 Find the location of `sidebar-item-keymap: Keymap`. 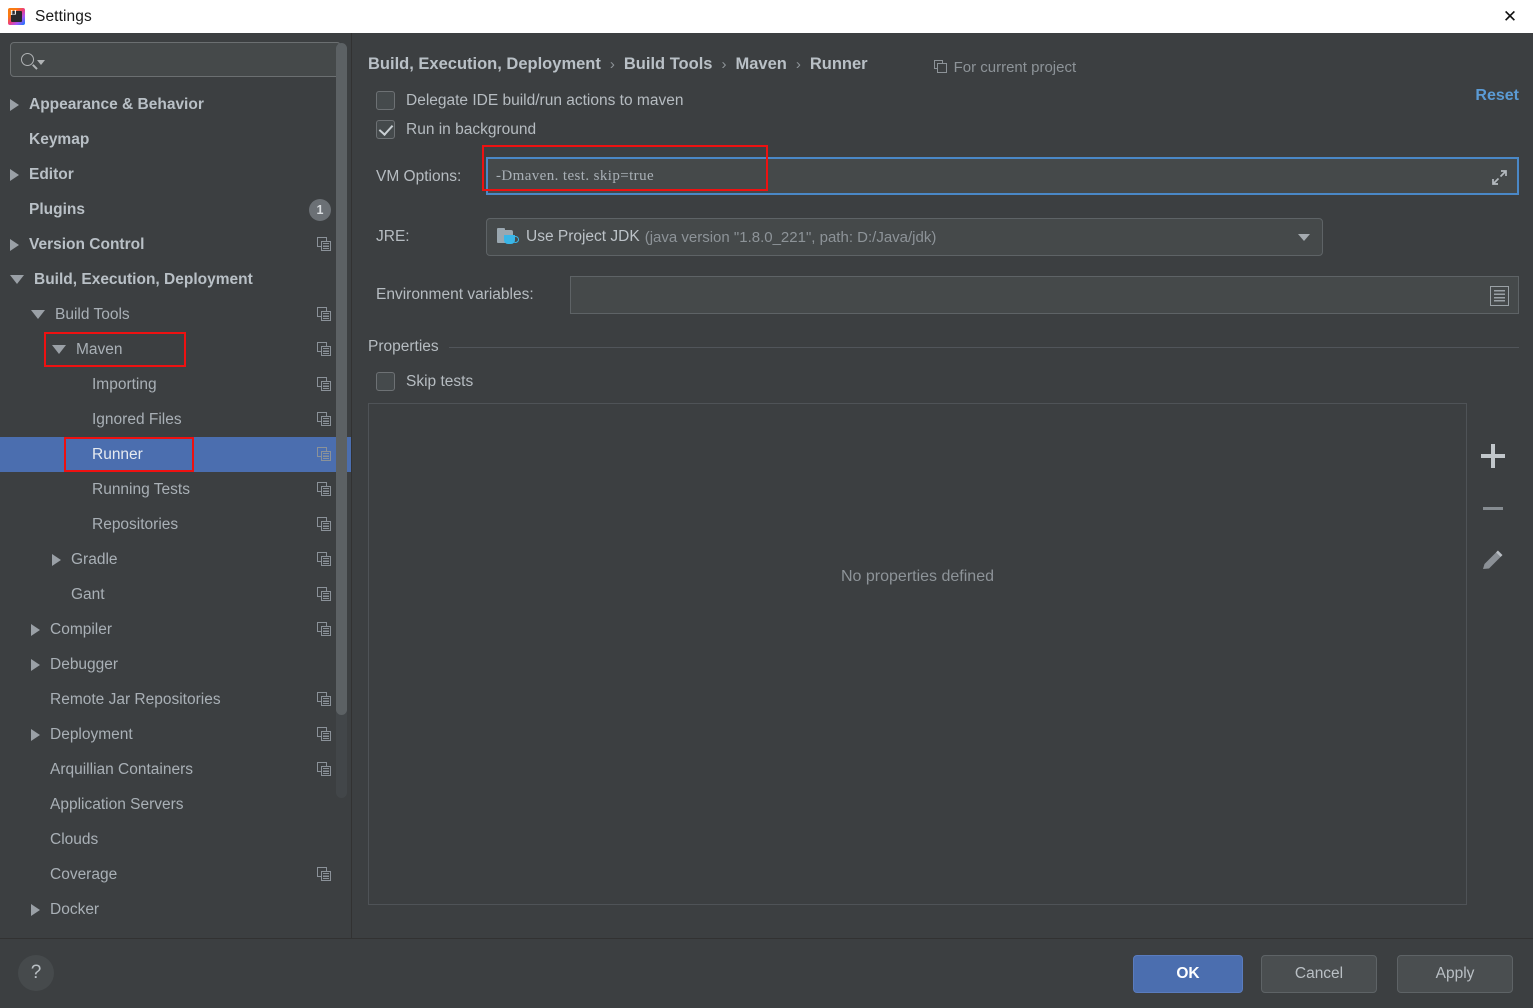

sidebar-item-keymap: Keymap is located at coordinates (175, 139).